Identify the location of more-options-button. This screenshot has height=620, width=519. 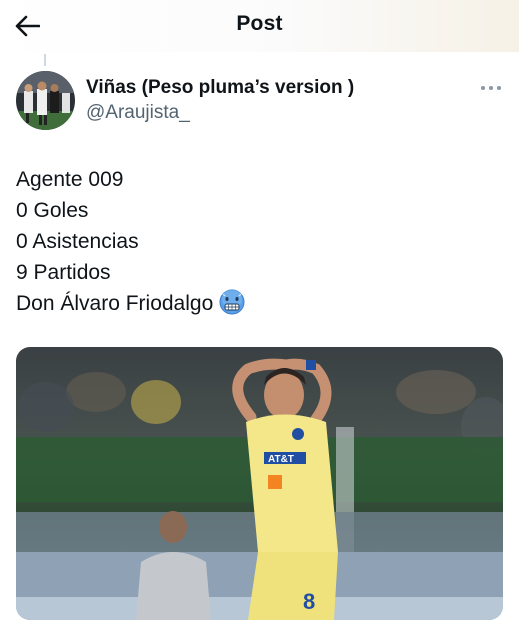
(491, 88).